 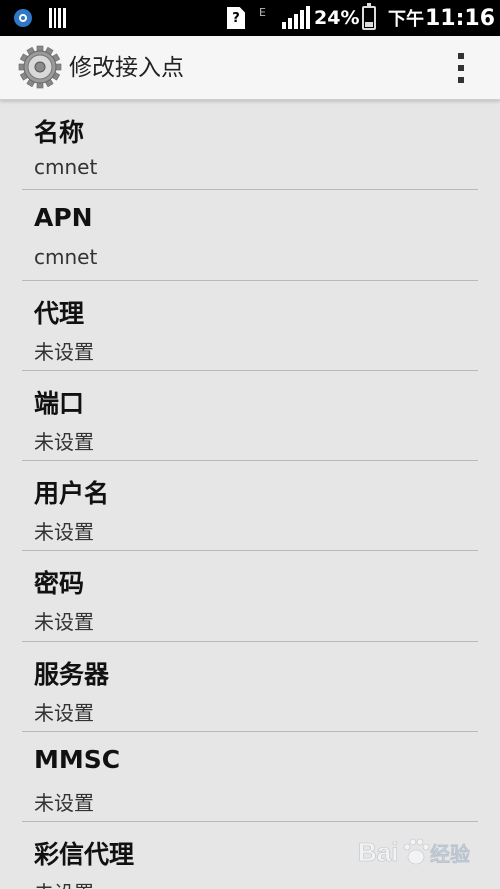 I want to click on clock-time: 11:16, so click(x=460, y=18).